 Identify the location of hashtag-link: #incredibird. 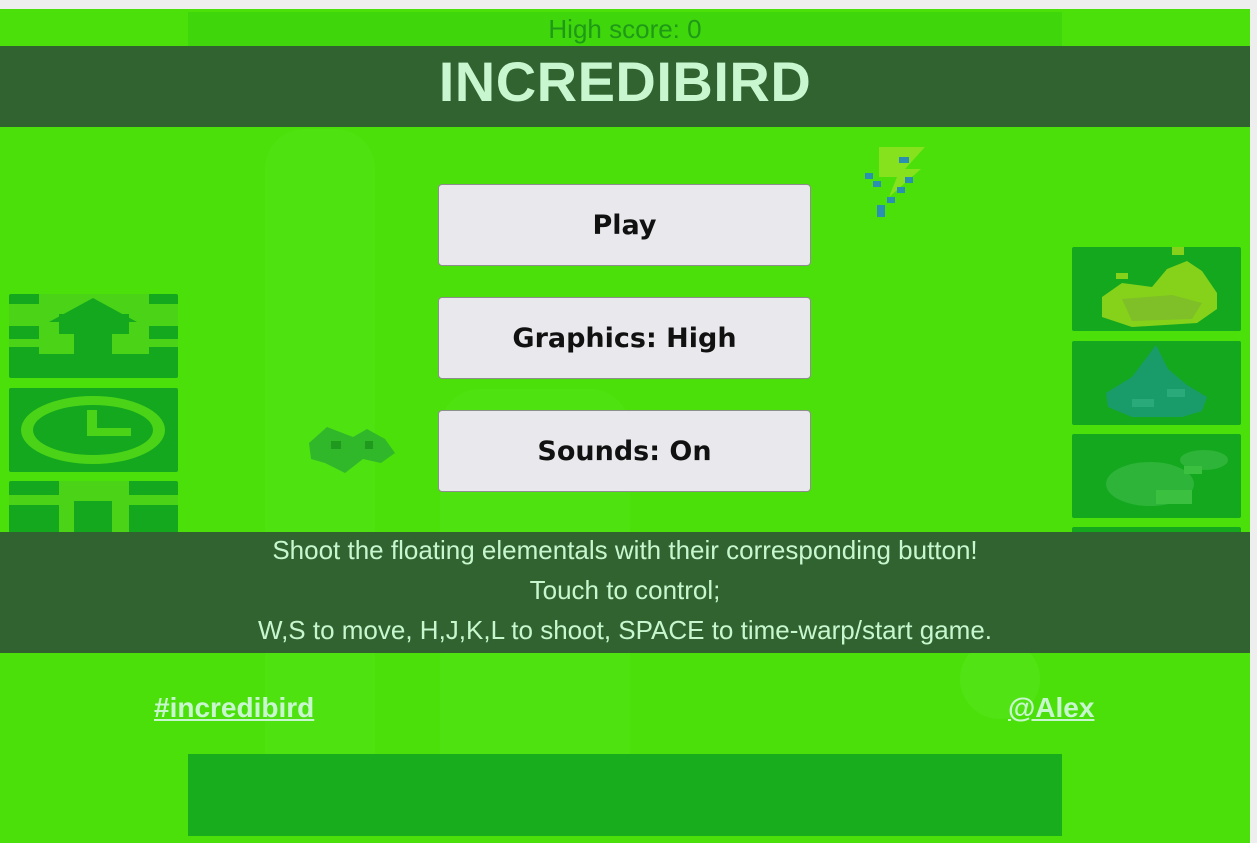
(234, 708).